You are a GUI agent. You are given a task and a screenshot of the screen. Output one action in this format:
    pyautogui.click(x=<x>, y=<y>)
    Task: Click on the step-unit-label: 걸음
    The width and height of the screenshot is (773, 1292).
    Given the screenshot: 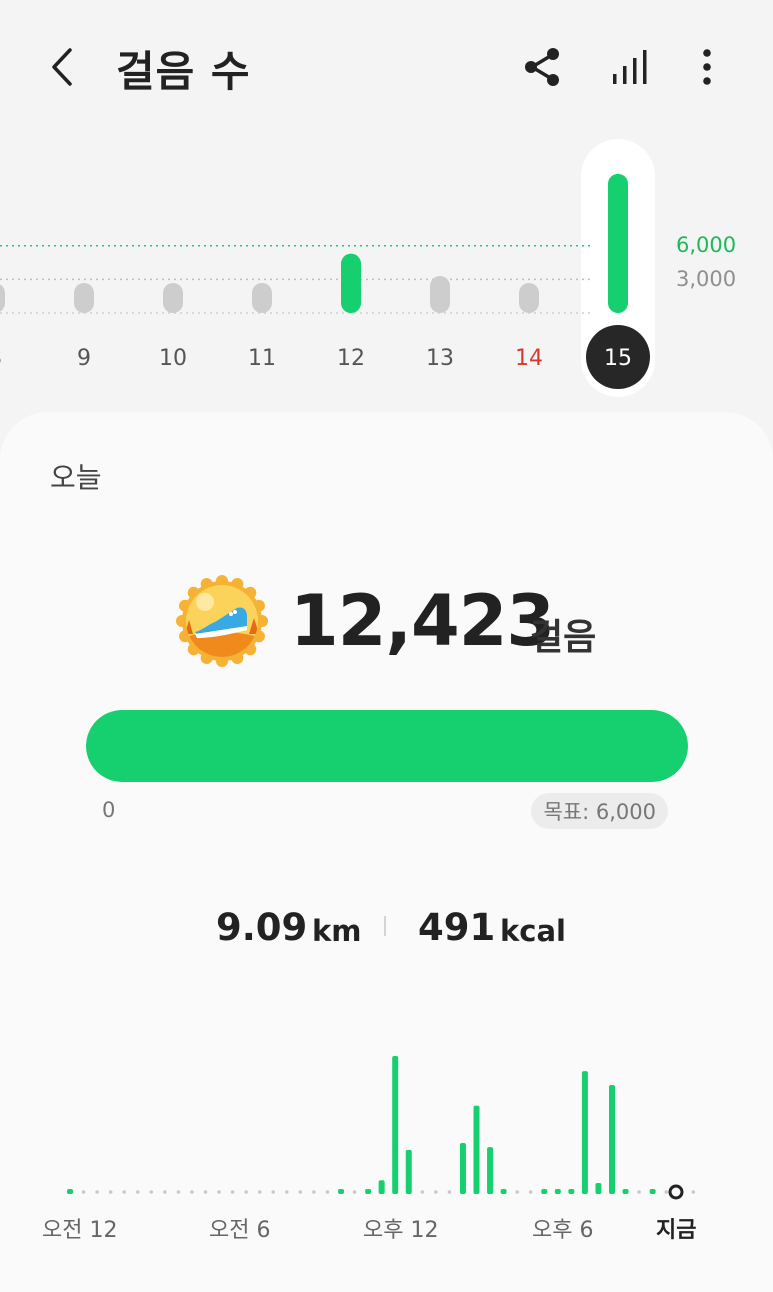 What is the action you would take?
    pyautogui.click(x=563, y=637)
    